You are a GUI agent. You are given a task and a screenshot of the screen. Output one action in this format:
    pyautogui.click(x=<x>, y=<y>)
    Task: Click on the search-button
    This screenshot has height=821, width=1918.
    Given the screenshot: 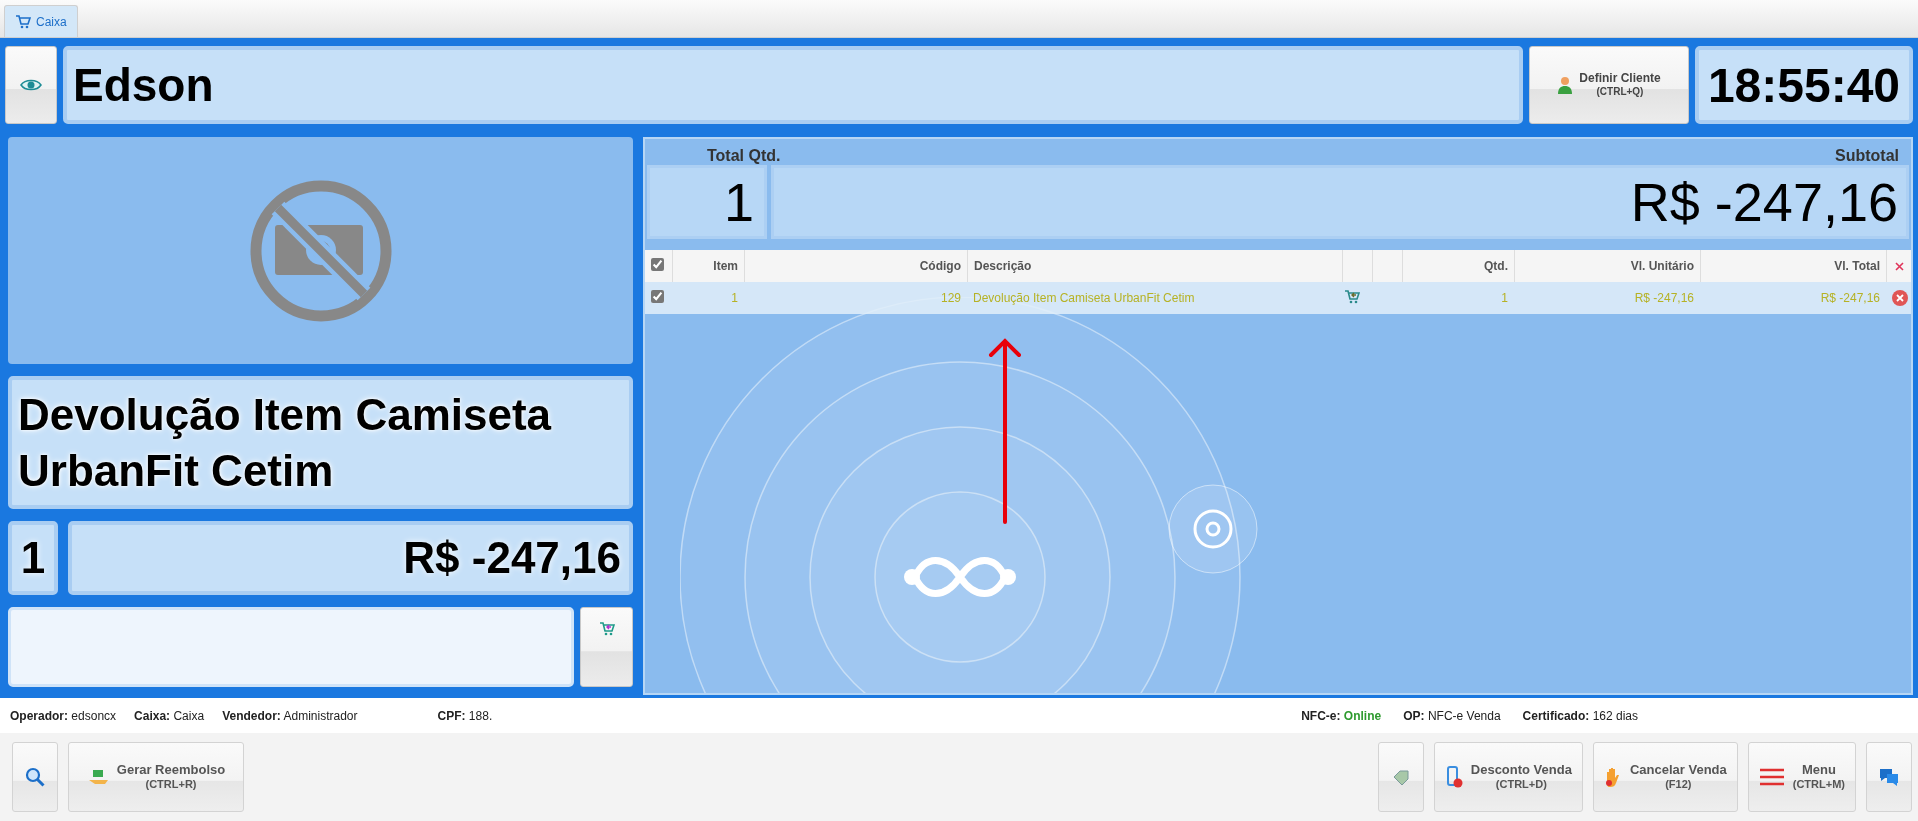 What is the action you would take?
    pyautogui.click(x=35, y=777)
    